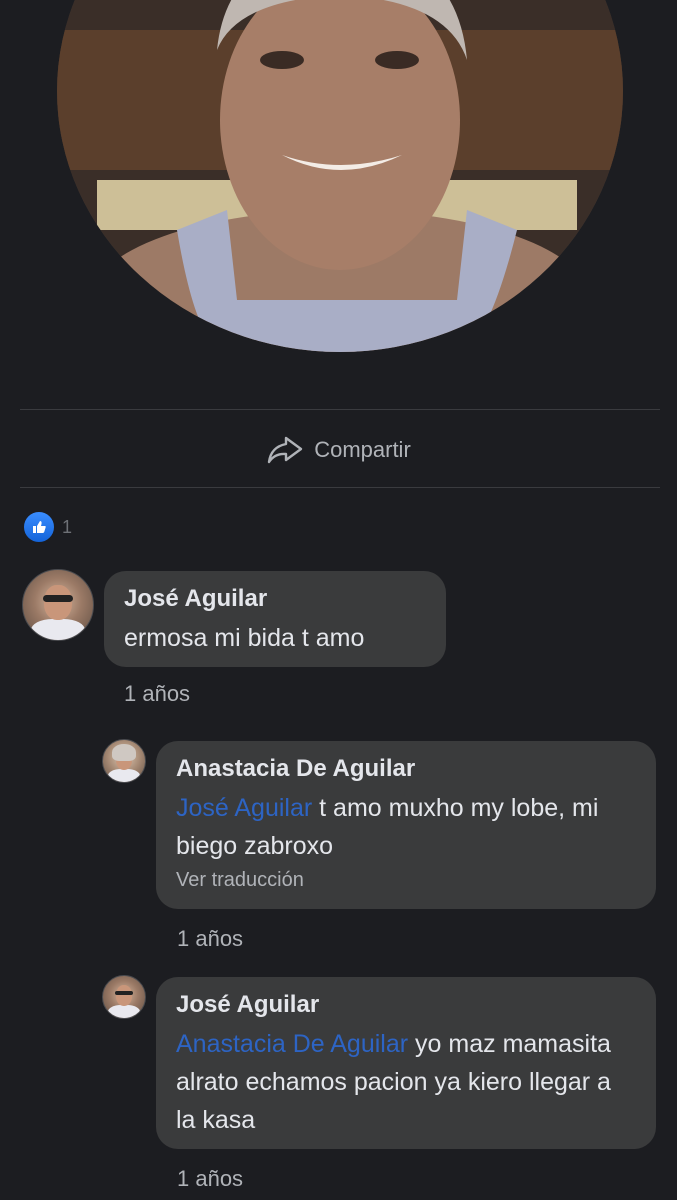 The width and height of the screenshot is (677, 1200). What do you see at coordinates (157, 694) in the screenshot?
I see `comment-timestamp: 1 años` at bounding box center [157, 694].